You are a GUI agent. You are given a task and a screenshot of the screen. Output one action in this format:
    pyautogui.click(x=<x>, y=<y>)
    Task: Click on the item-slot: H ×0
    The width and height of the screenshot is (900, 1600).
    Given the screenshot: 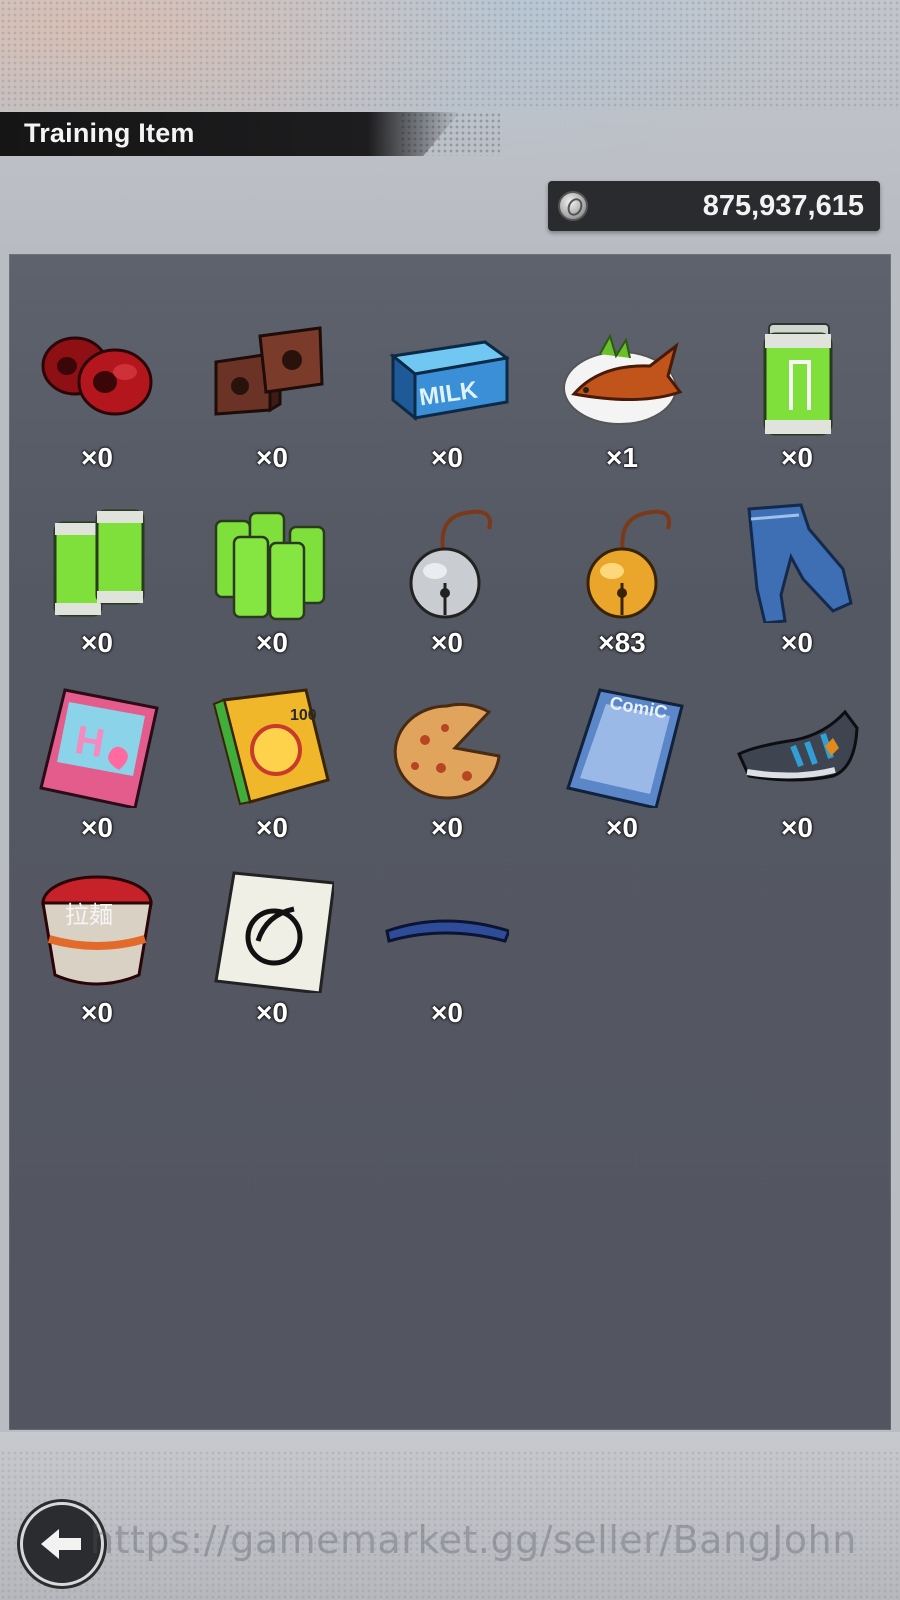 What is the action you would take?
    pyautogui.click(x=97, y=769)
    